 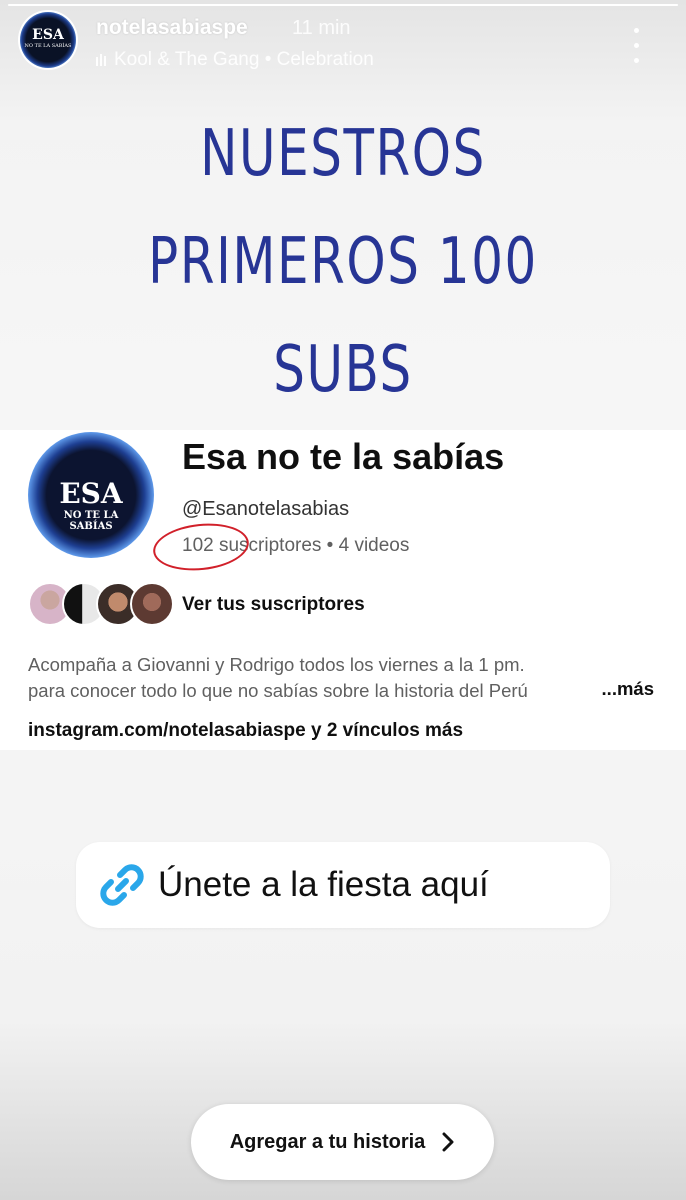 I want to click on more-options-icon, so click(x=636, y=46).